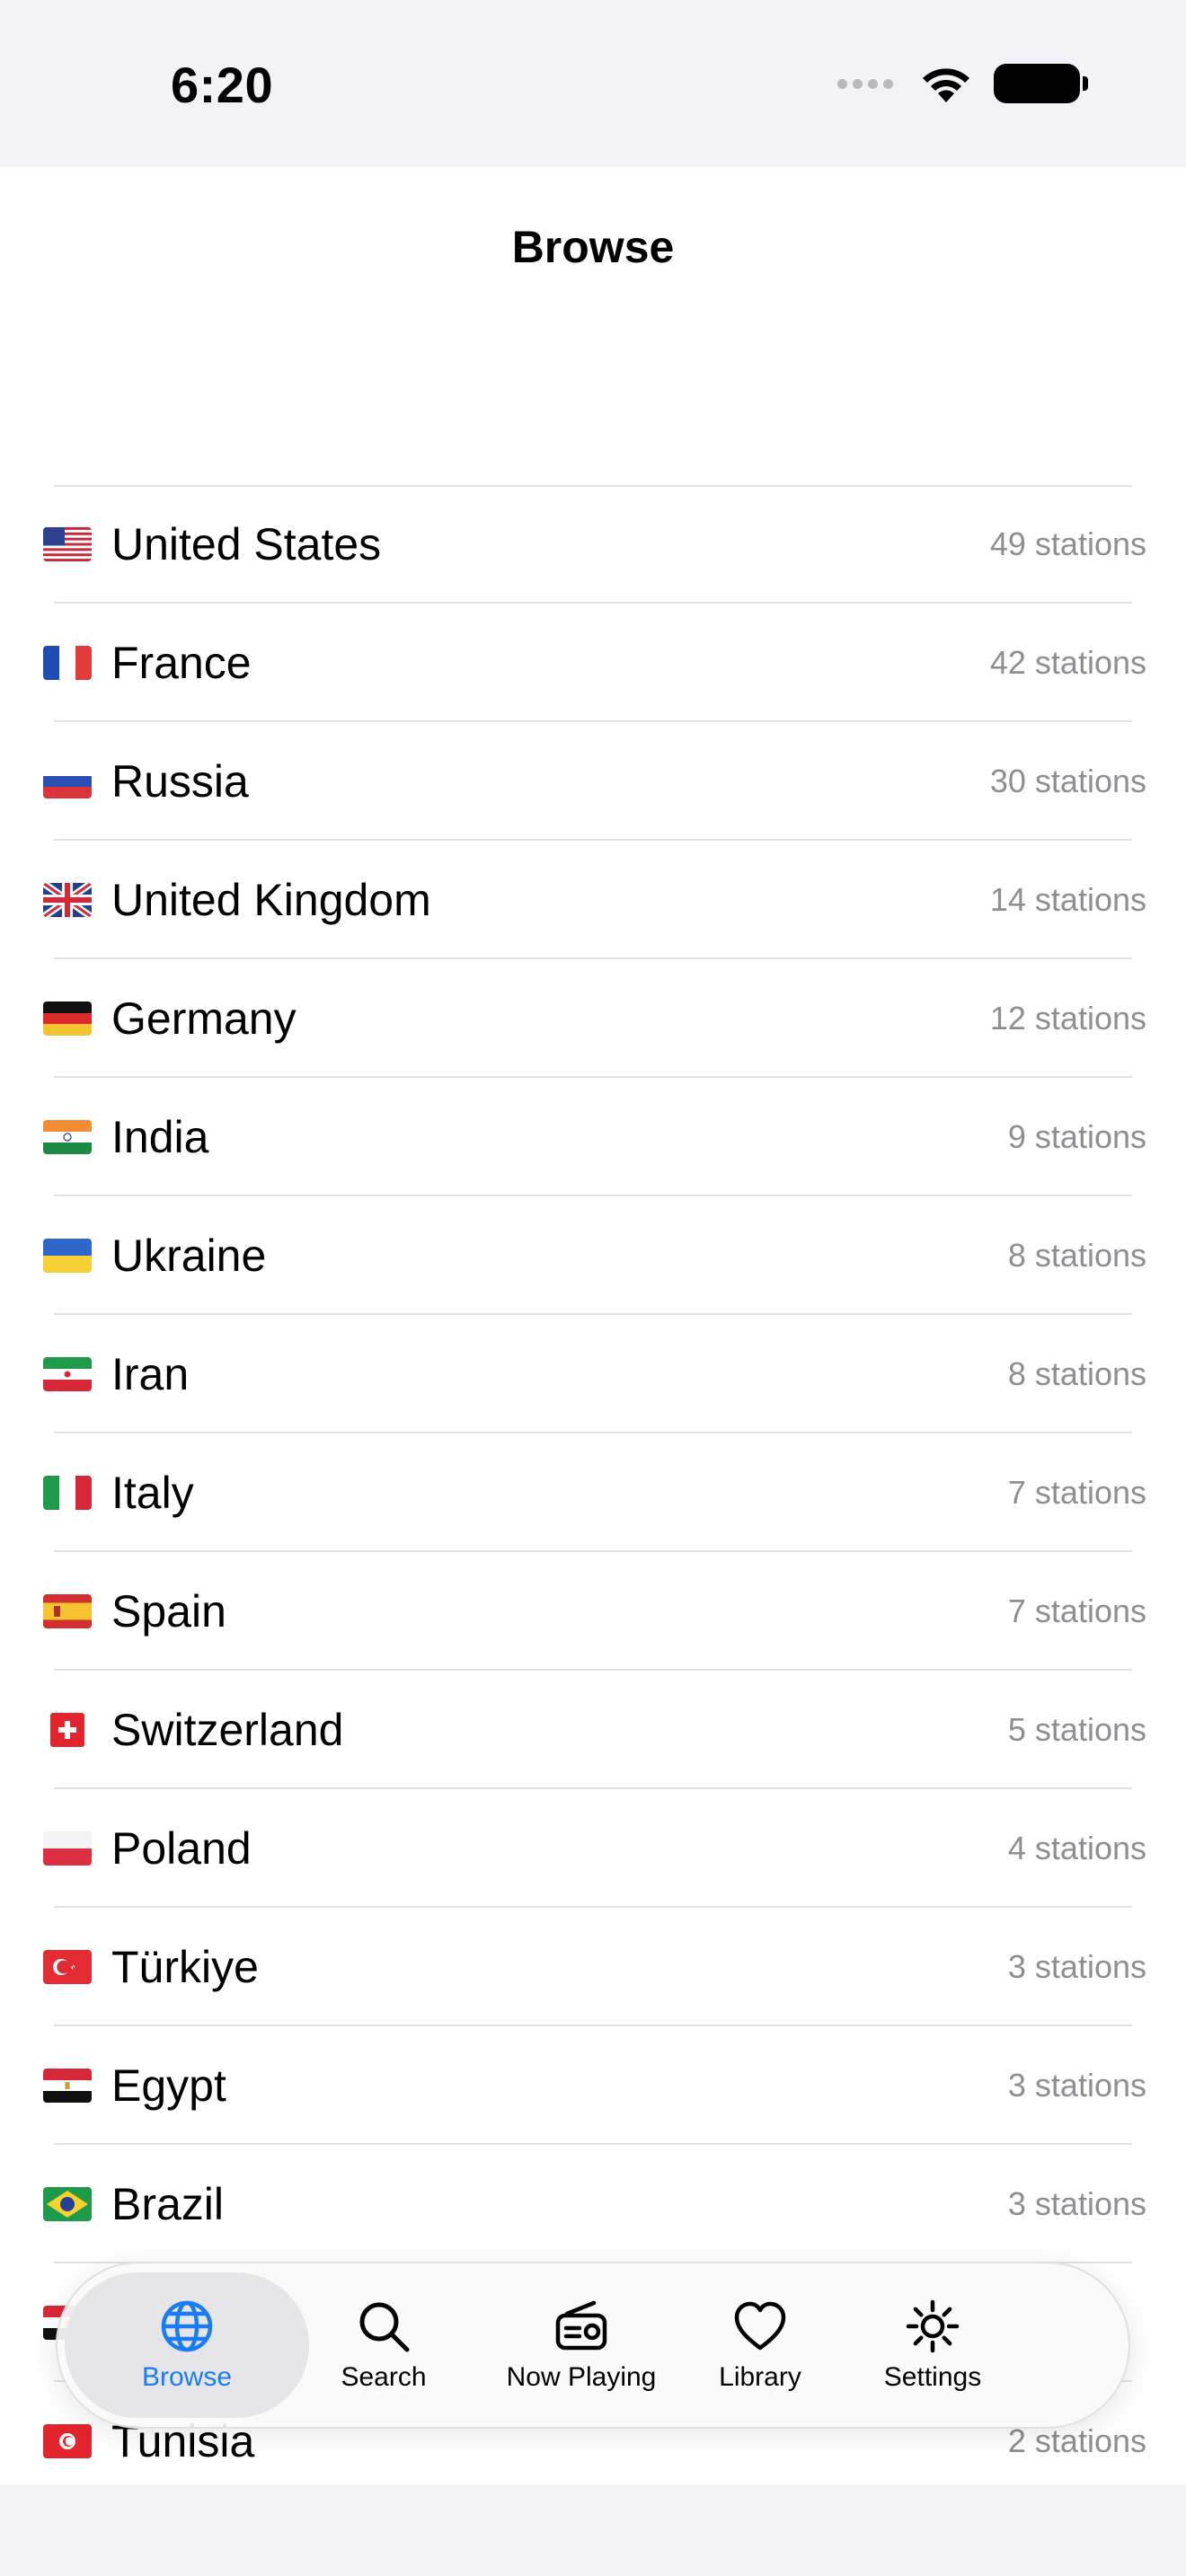  I want to click on country-name: Türkiye, so click(185, 1967).